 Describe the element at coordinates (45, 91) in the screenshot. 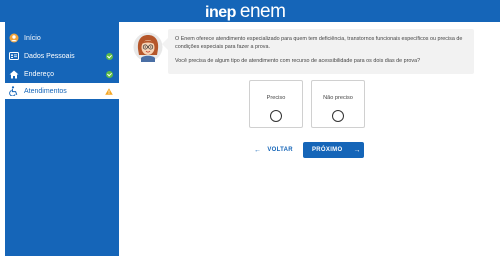

I see `sidebar-item-label: Atendimentos` at that location.